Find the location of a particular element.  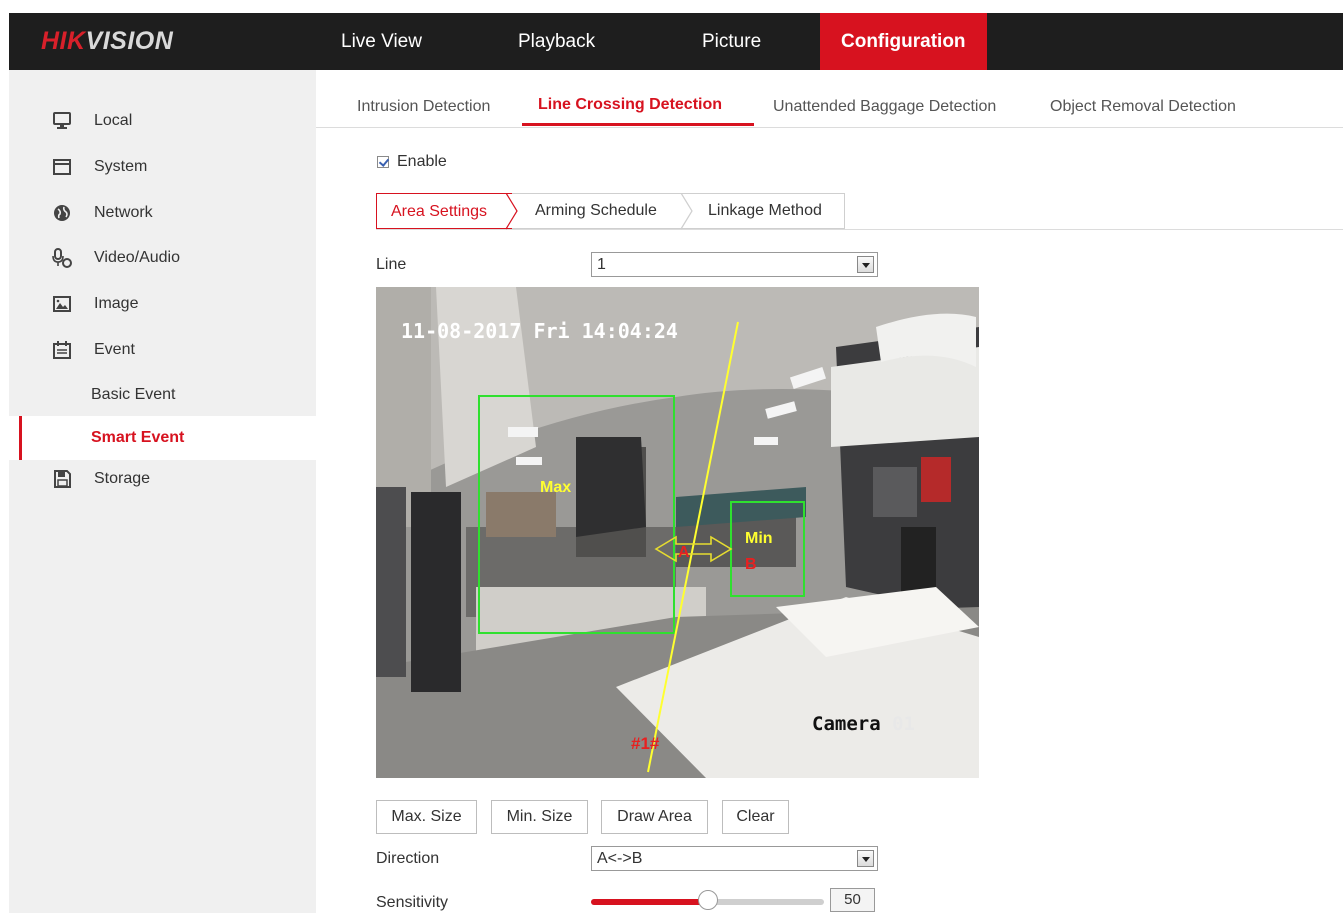

min-area-label: Min is located at coordinates (759, 538).